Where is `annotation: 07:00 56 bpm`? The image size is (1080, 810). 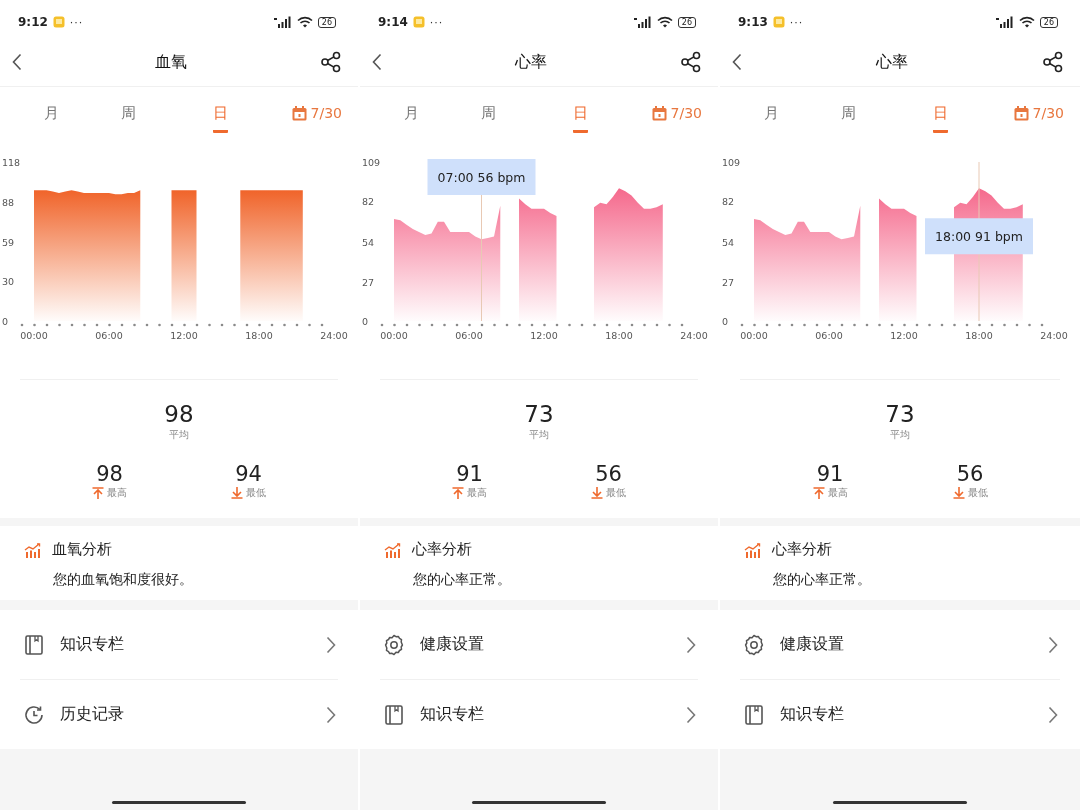
annotation: 07:00 56 bpm is located at coordinates (481, 177).